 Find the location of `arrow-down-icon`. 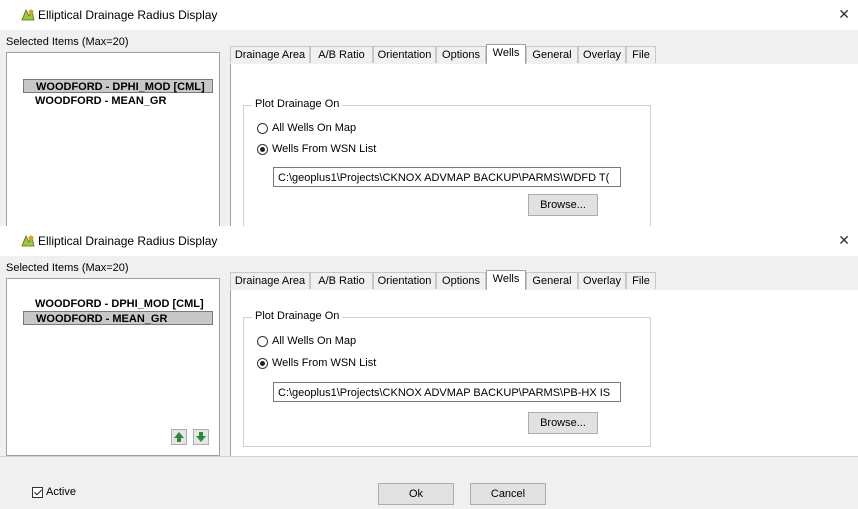

arrow-down-icon is located at coordinates (201, 437).